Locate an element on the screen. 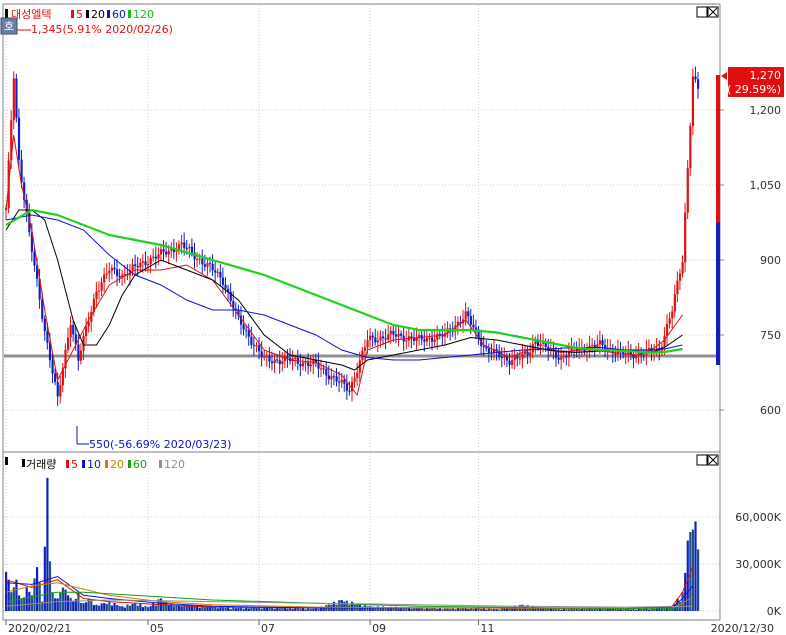 This screenshot has height=635, width=786. volume-ma60: 60 is located at coordinates (140, 464).